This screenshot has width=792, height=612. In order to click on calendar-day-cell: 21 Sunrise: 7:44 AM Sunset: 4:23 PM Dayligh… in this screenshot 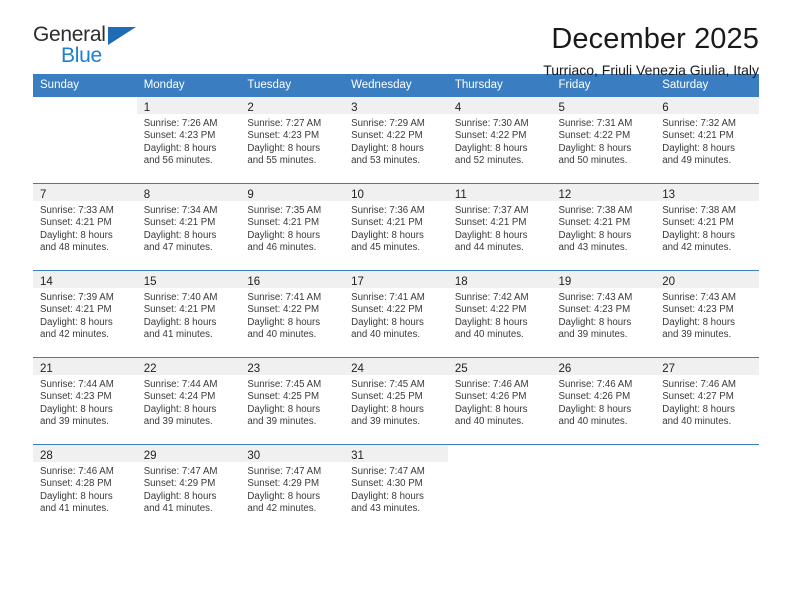, I will do `click(85, 401)`.